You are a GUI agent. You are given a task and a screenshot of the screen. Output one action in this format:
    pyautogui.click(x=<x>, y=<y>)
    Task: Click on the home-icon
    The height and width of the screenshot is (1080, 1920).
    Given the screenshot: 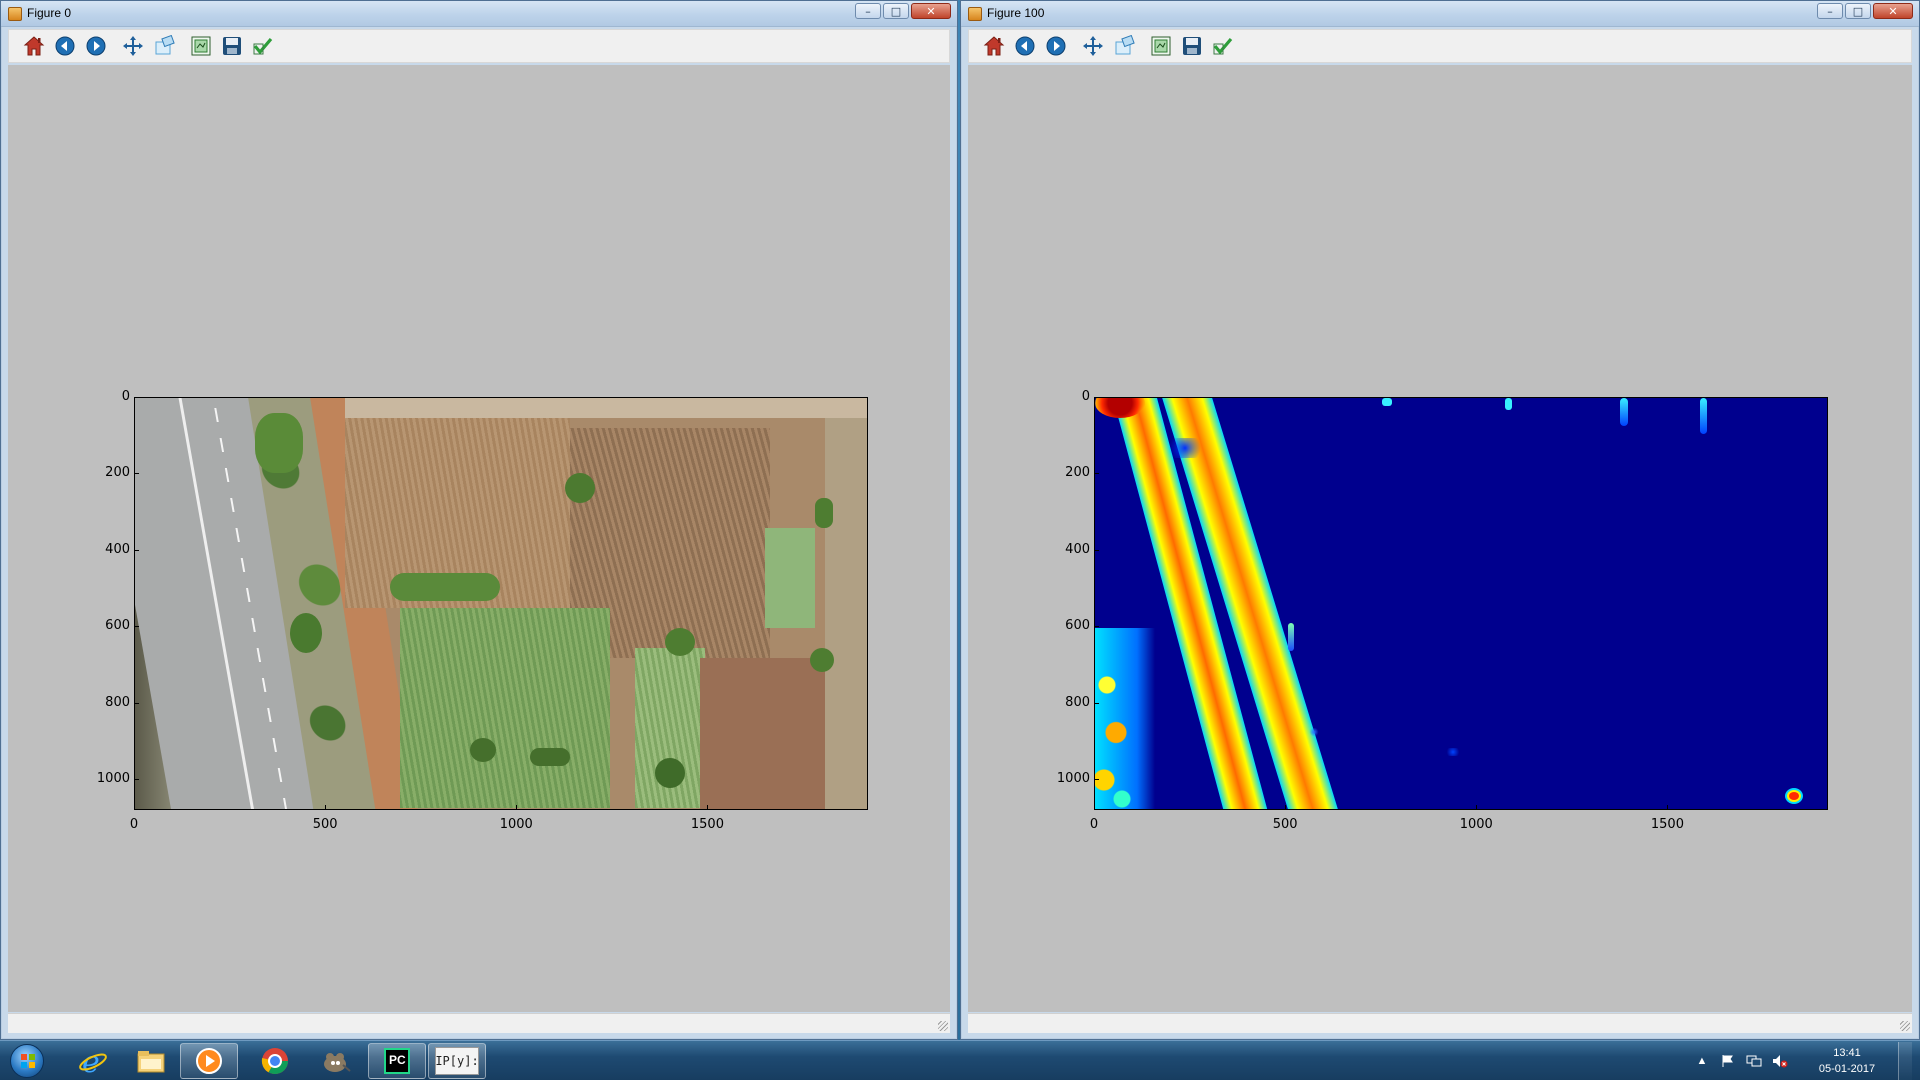 What is the action you would take?
    pyautogui.click(x=994, y=46)
    